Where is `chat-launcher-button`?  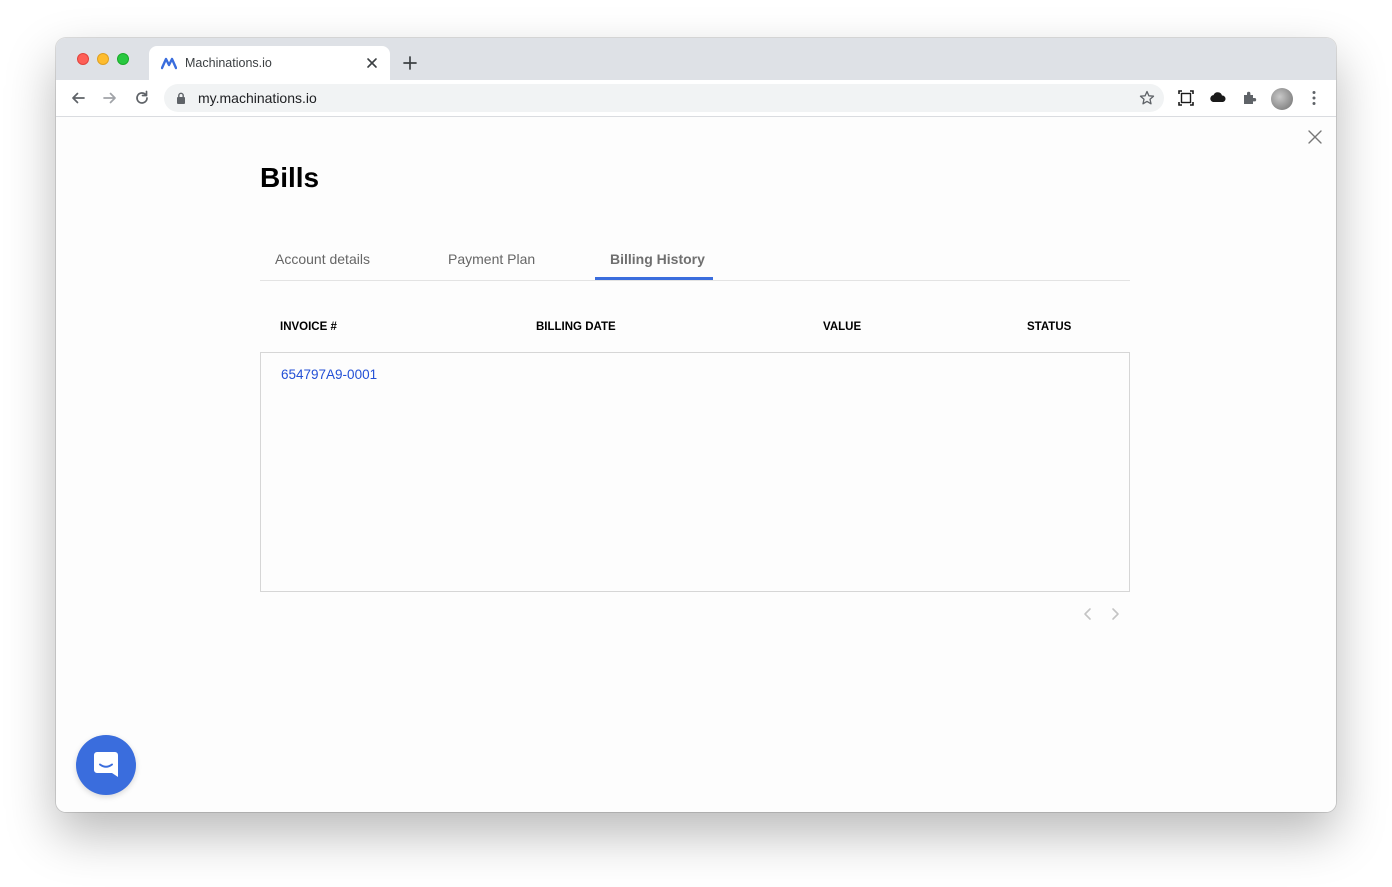
chat-launcher-button is located at coordinates (106, 765).